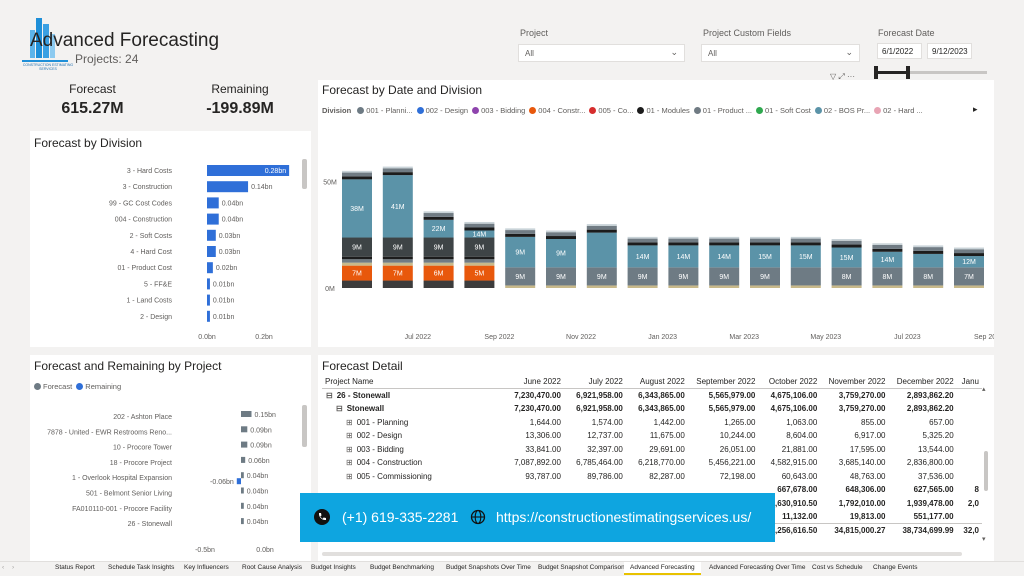  Describe the element at coordinates (984, 389) in the screenshot. I see `scroll-up-icon: ▴` at that location.